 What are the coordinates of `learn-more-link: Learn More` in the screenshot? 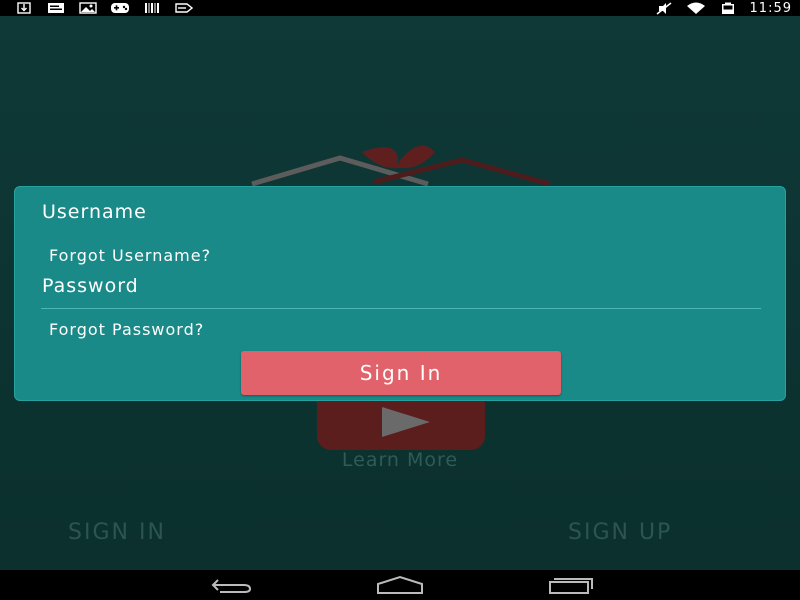 It's located at (400, 460).